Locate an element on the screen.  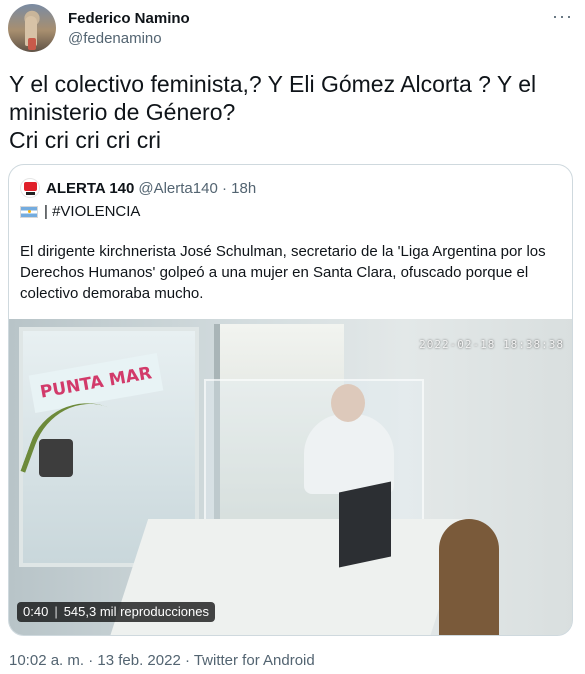
video-views: 545,3 mil reproducciones is located at coordinates (136, 611).